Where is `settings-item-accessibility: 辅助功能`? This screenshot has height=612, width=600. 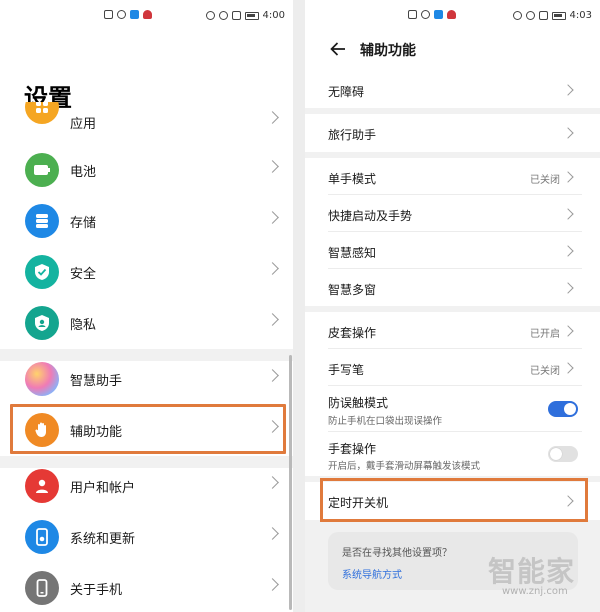 settings-item-accessibility: 辅助功能 is located at coordinates (146, 430).